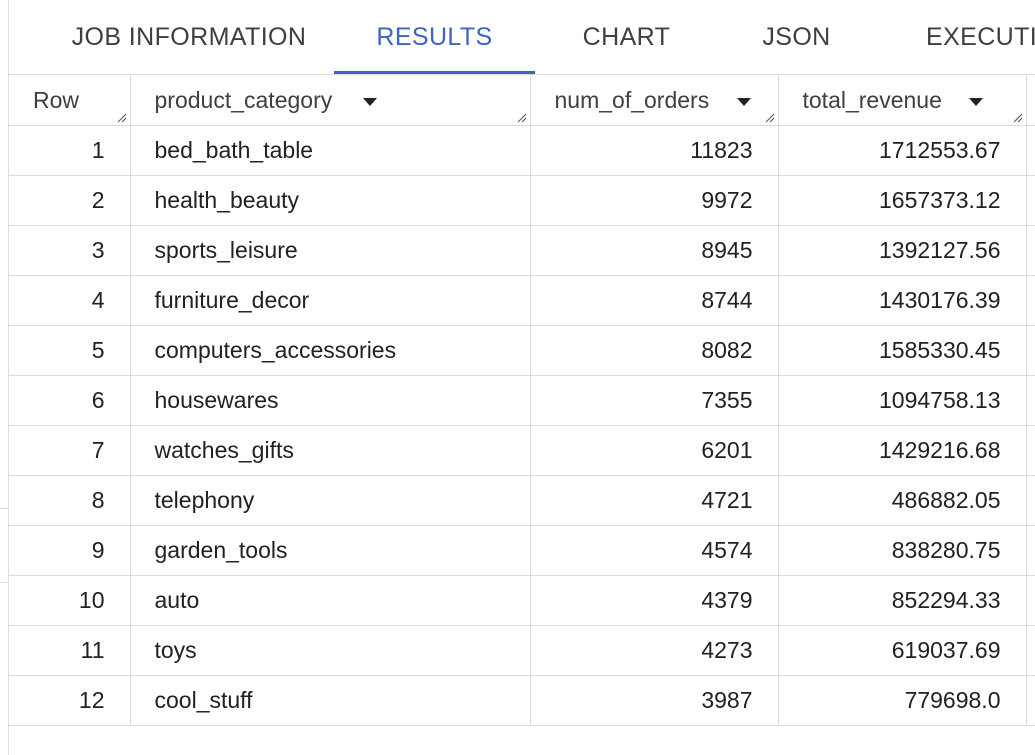 Image resolution: width=1035 pixels, height=755 pixels. Describe the element at coordinates (1030, 100) in the screenshot. I see `header-filler` at that location.